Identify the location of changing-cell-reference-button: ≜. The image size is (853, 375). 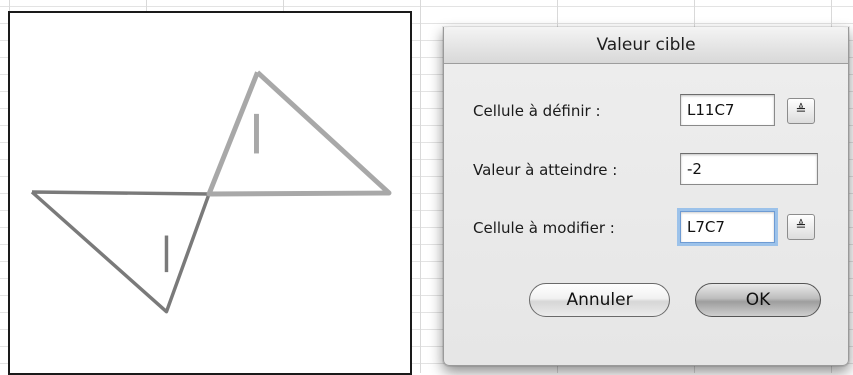
(801, 227).